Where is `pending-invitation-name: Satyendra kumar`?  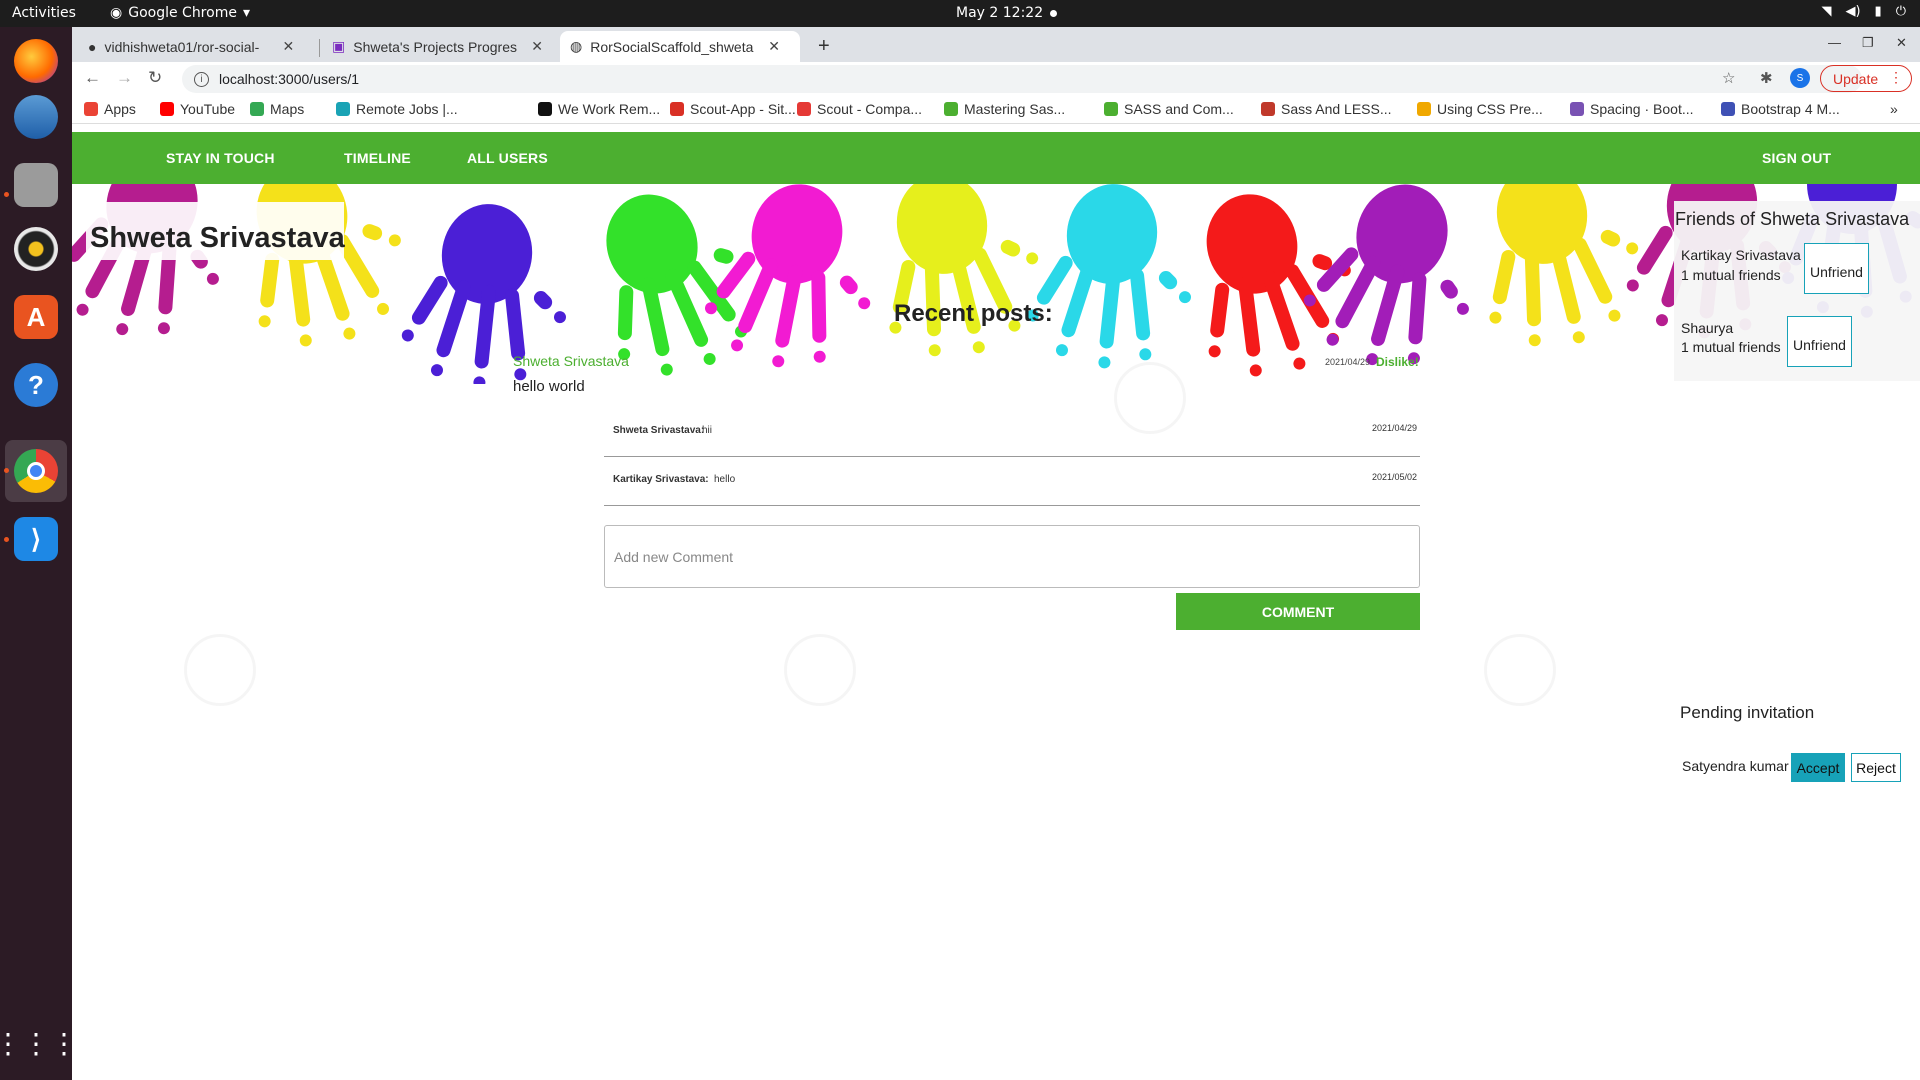 pending-invitation-name: Satyendra kumar is located at coordinates (1735, 766).